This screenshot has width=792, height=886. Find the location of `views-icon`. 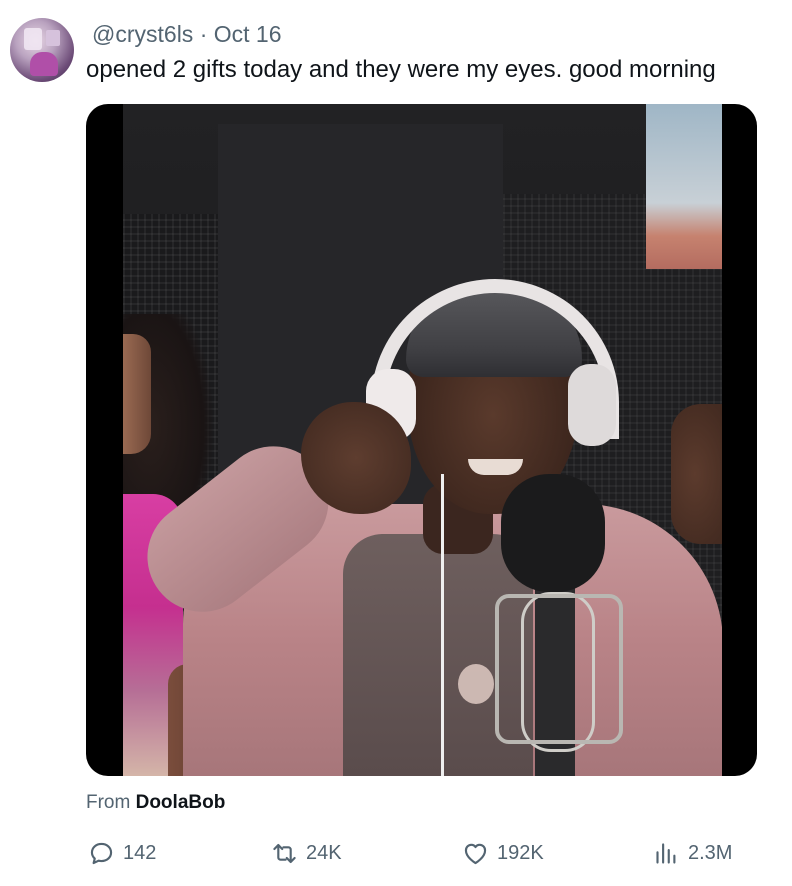

views-icon is located at coordinates (666, 853).